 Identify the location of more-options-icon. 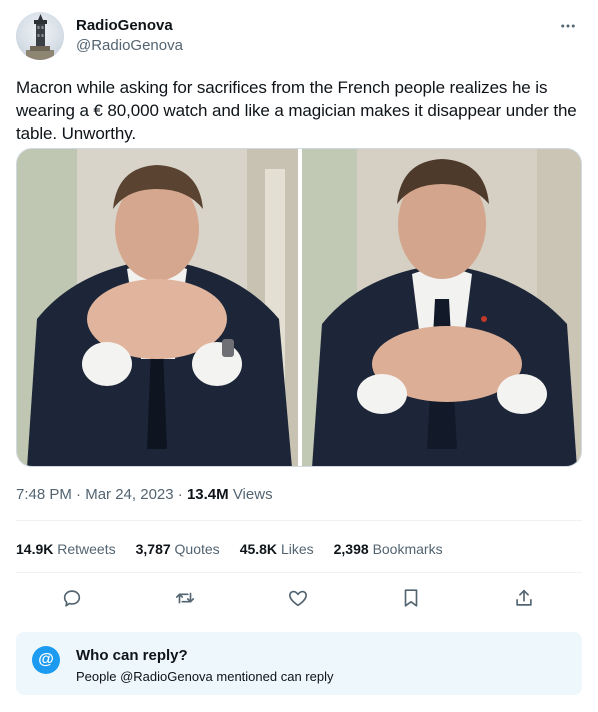
(568, 26).